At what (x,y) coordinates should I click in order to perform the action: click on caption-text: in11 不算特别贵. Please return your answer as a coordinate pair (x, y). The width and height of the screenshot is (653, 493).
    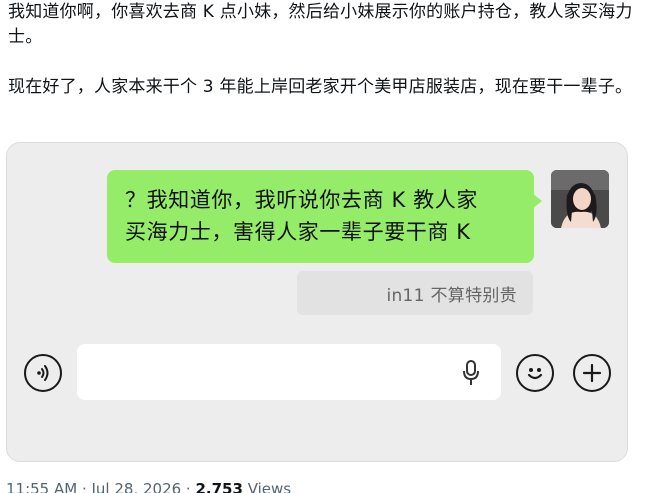
    Looking at the image, I should click on (451, 296).